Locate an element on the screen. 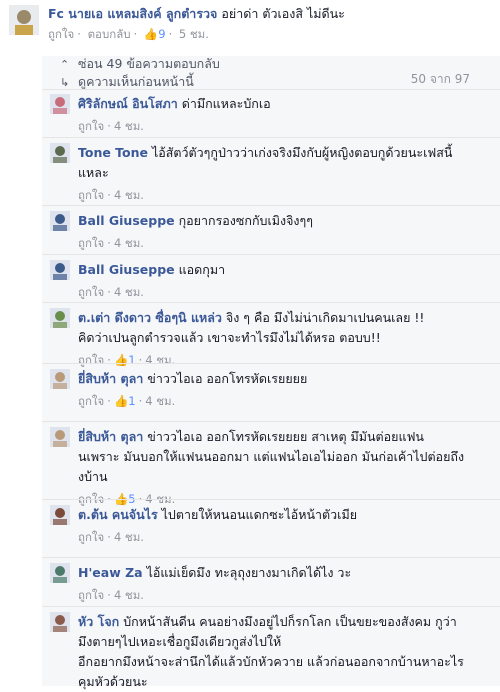  reply-text: จิง ๆ คือ มึงไม่น่าเกิดมาเปนคนเลย !! is located at coordinates (323, 317).